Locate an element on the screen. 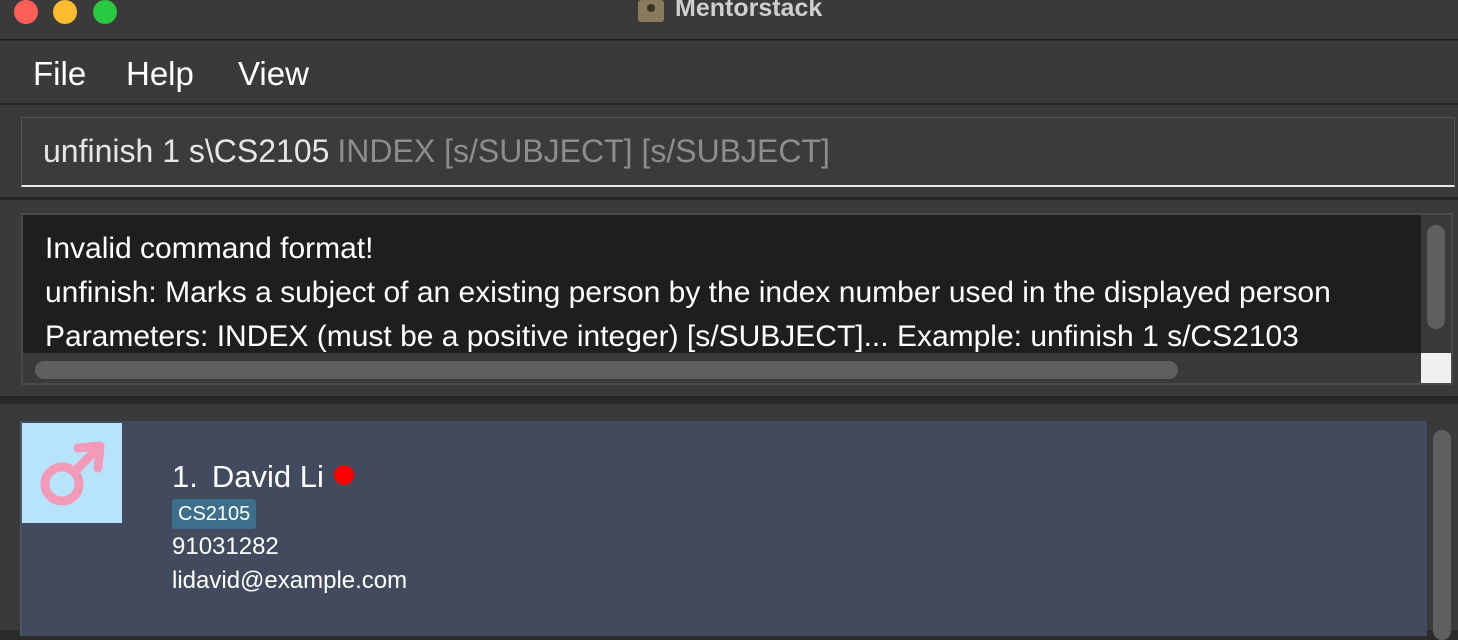  close-window-button is located at coordinates (26, 12).